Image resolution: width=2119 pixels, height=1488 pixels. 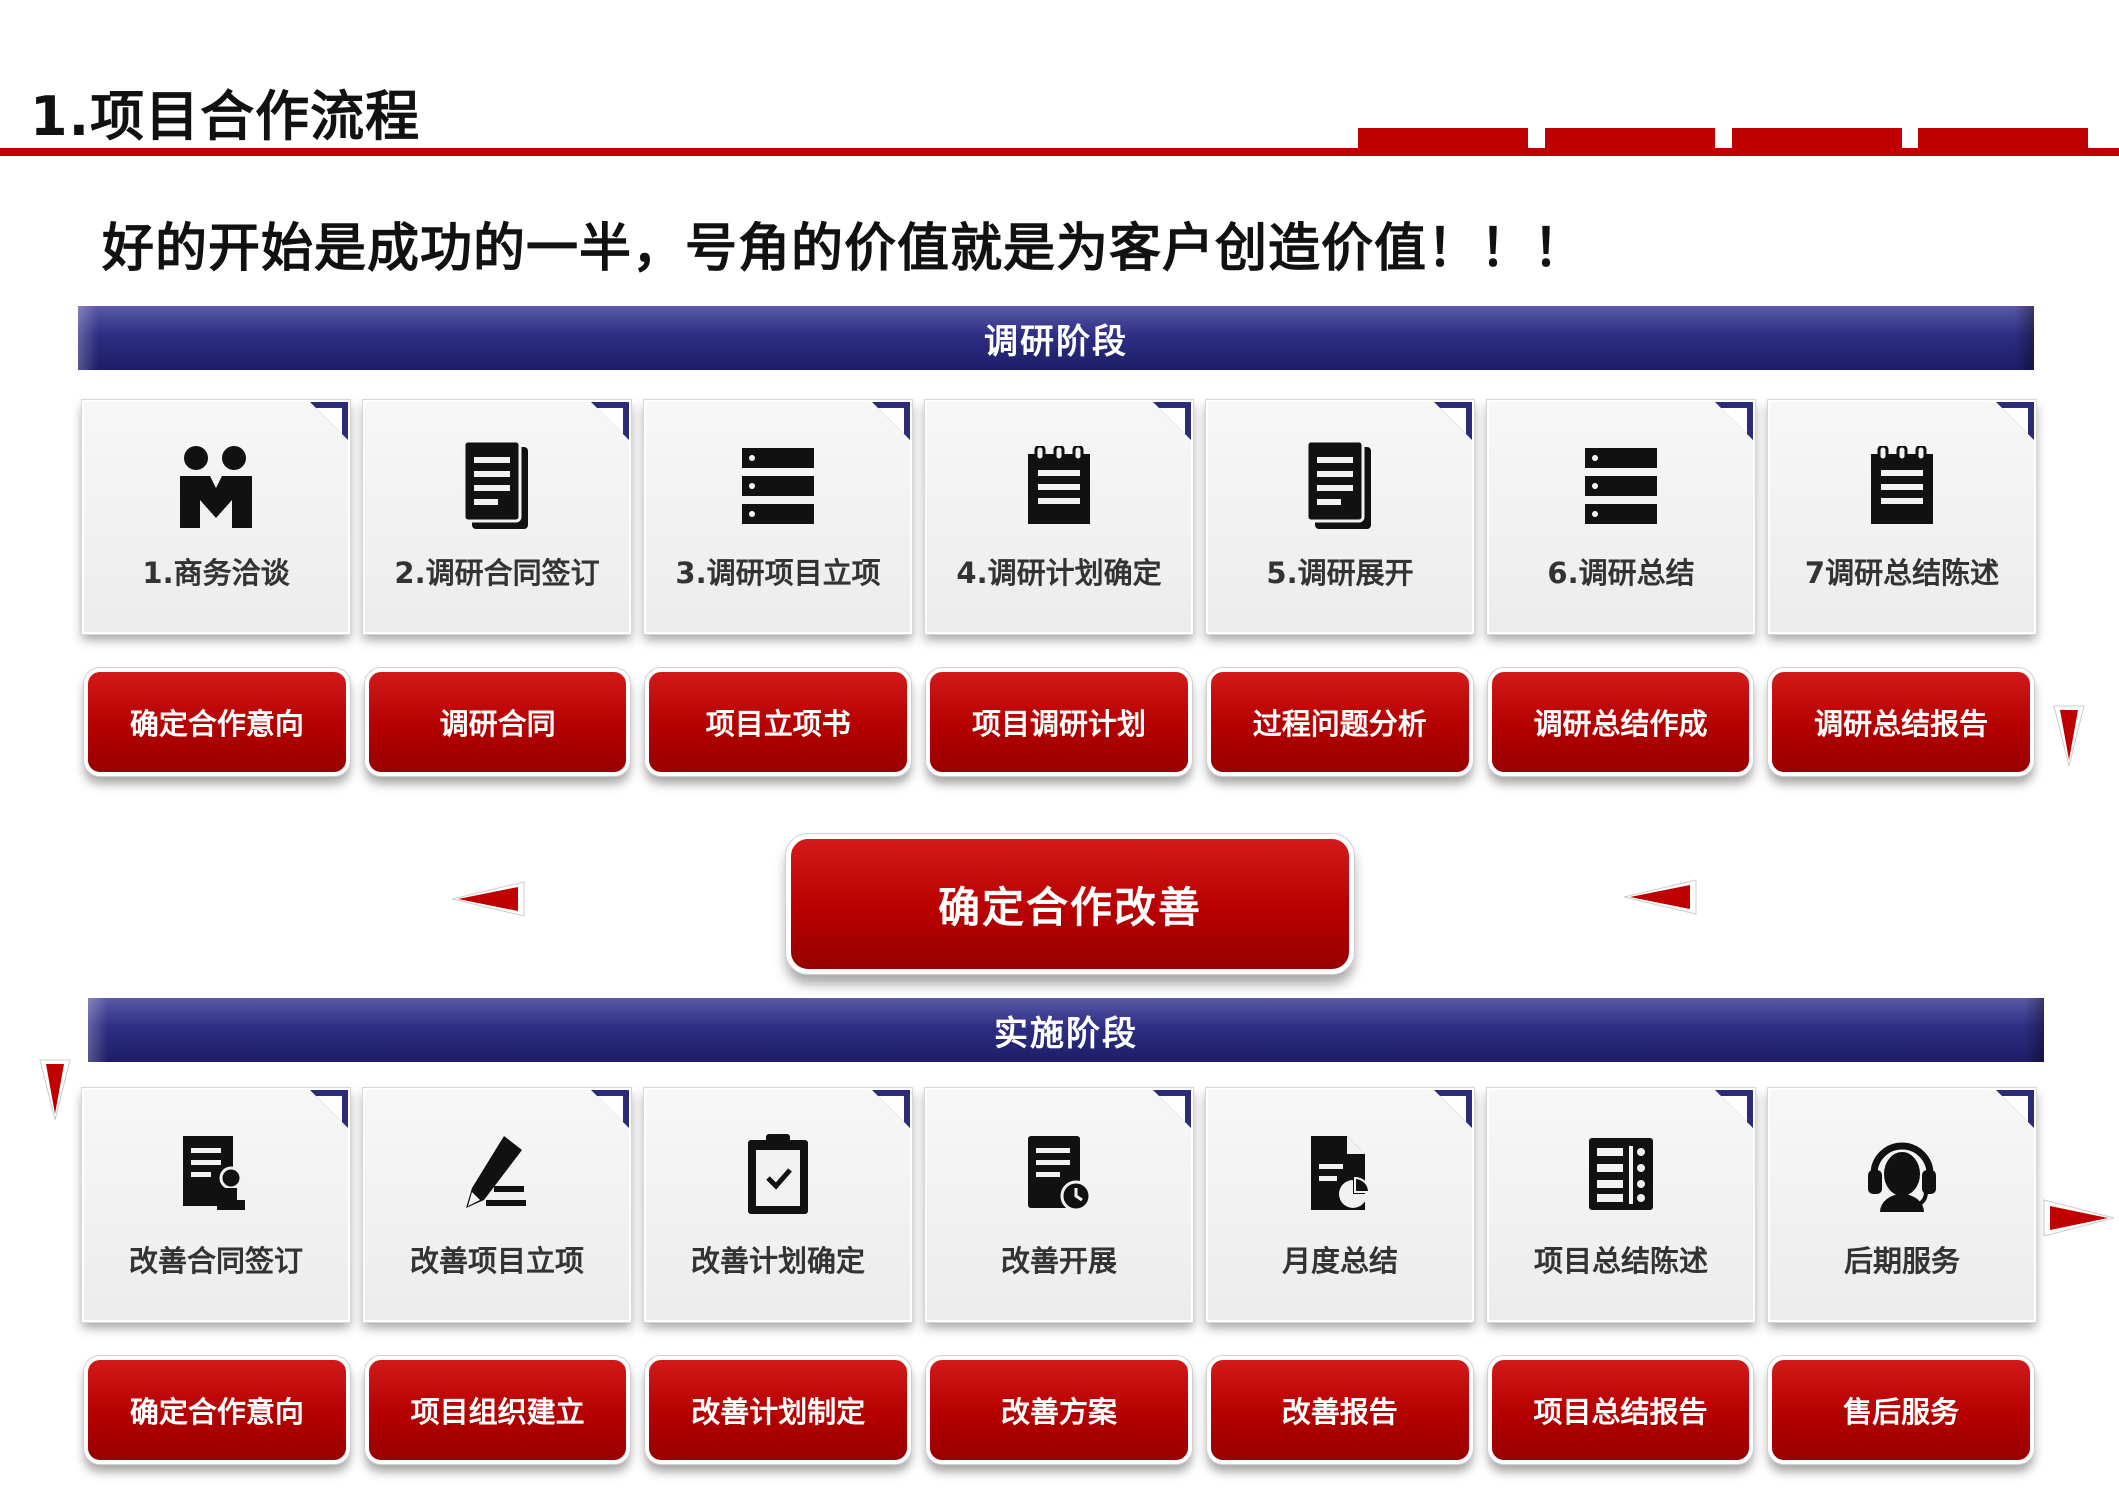 I want to click on step-label: 2.调研合同签订, so click(x=497, y=573).